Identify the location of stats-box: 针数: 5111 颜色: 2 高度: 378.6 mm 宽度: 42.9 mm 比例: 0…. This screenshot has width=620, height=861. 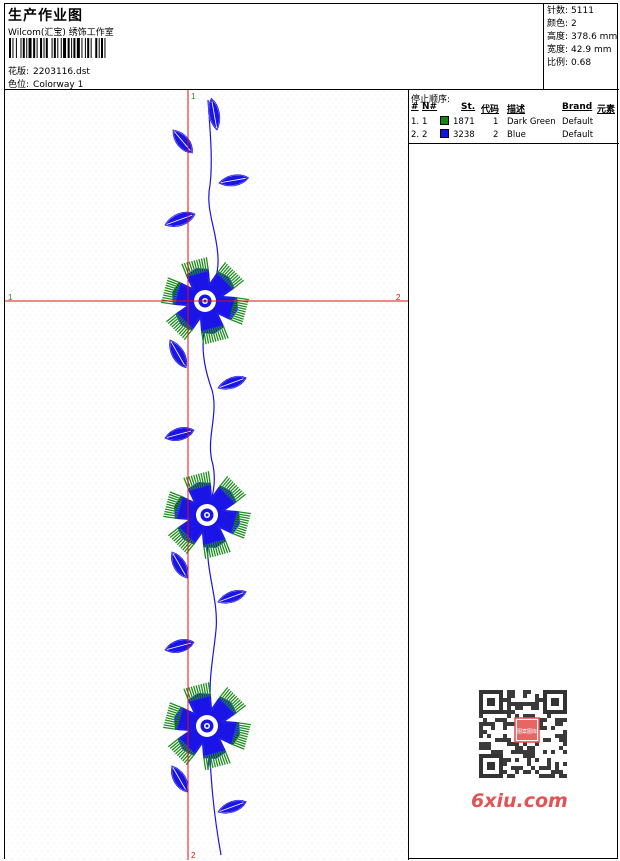
(581, 47).